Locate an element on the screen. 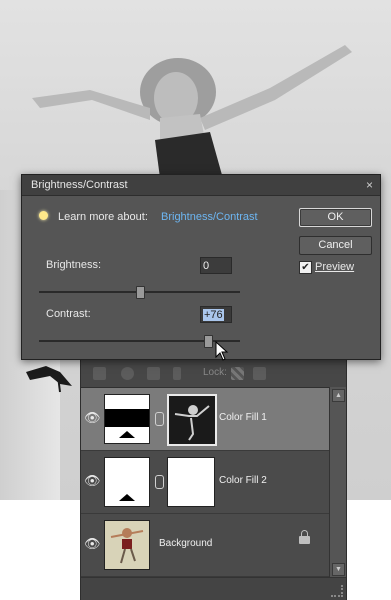 Image resolution: width=391 pixels, height=600 pixels. layer-row-color-fill-2: 👁 Color Fill 2 is located at coordinates (205, 482).